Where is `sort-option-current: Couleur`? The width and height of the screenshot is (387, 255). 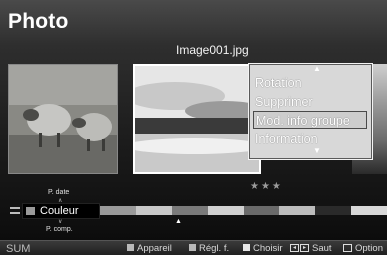
sort-option-current: Couleur is located at coordinates (59, 211).